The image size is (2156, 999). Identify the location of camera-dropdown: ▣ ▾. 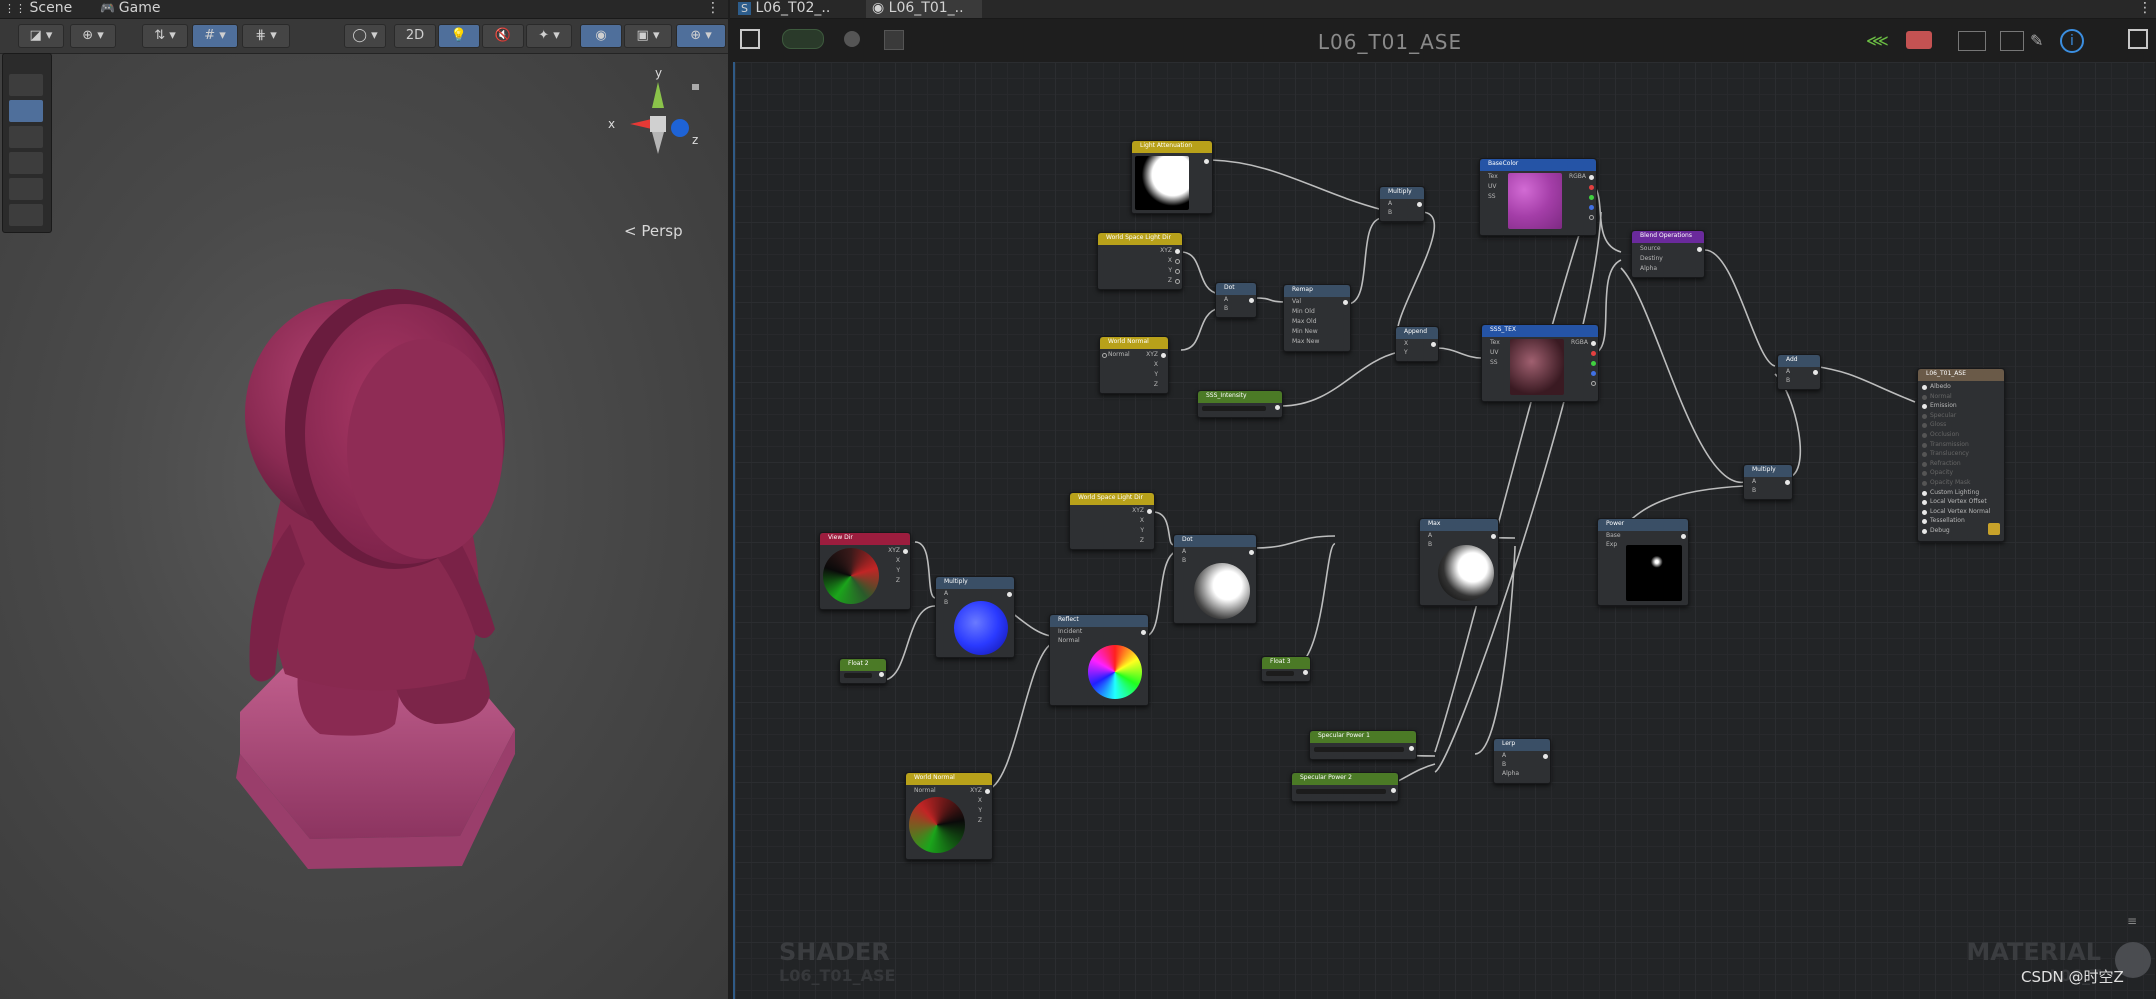
(648, 36).